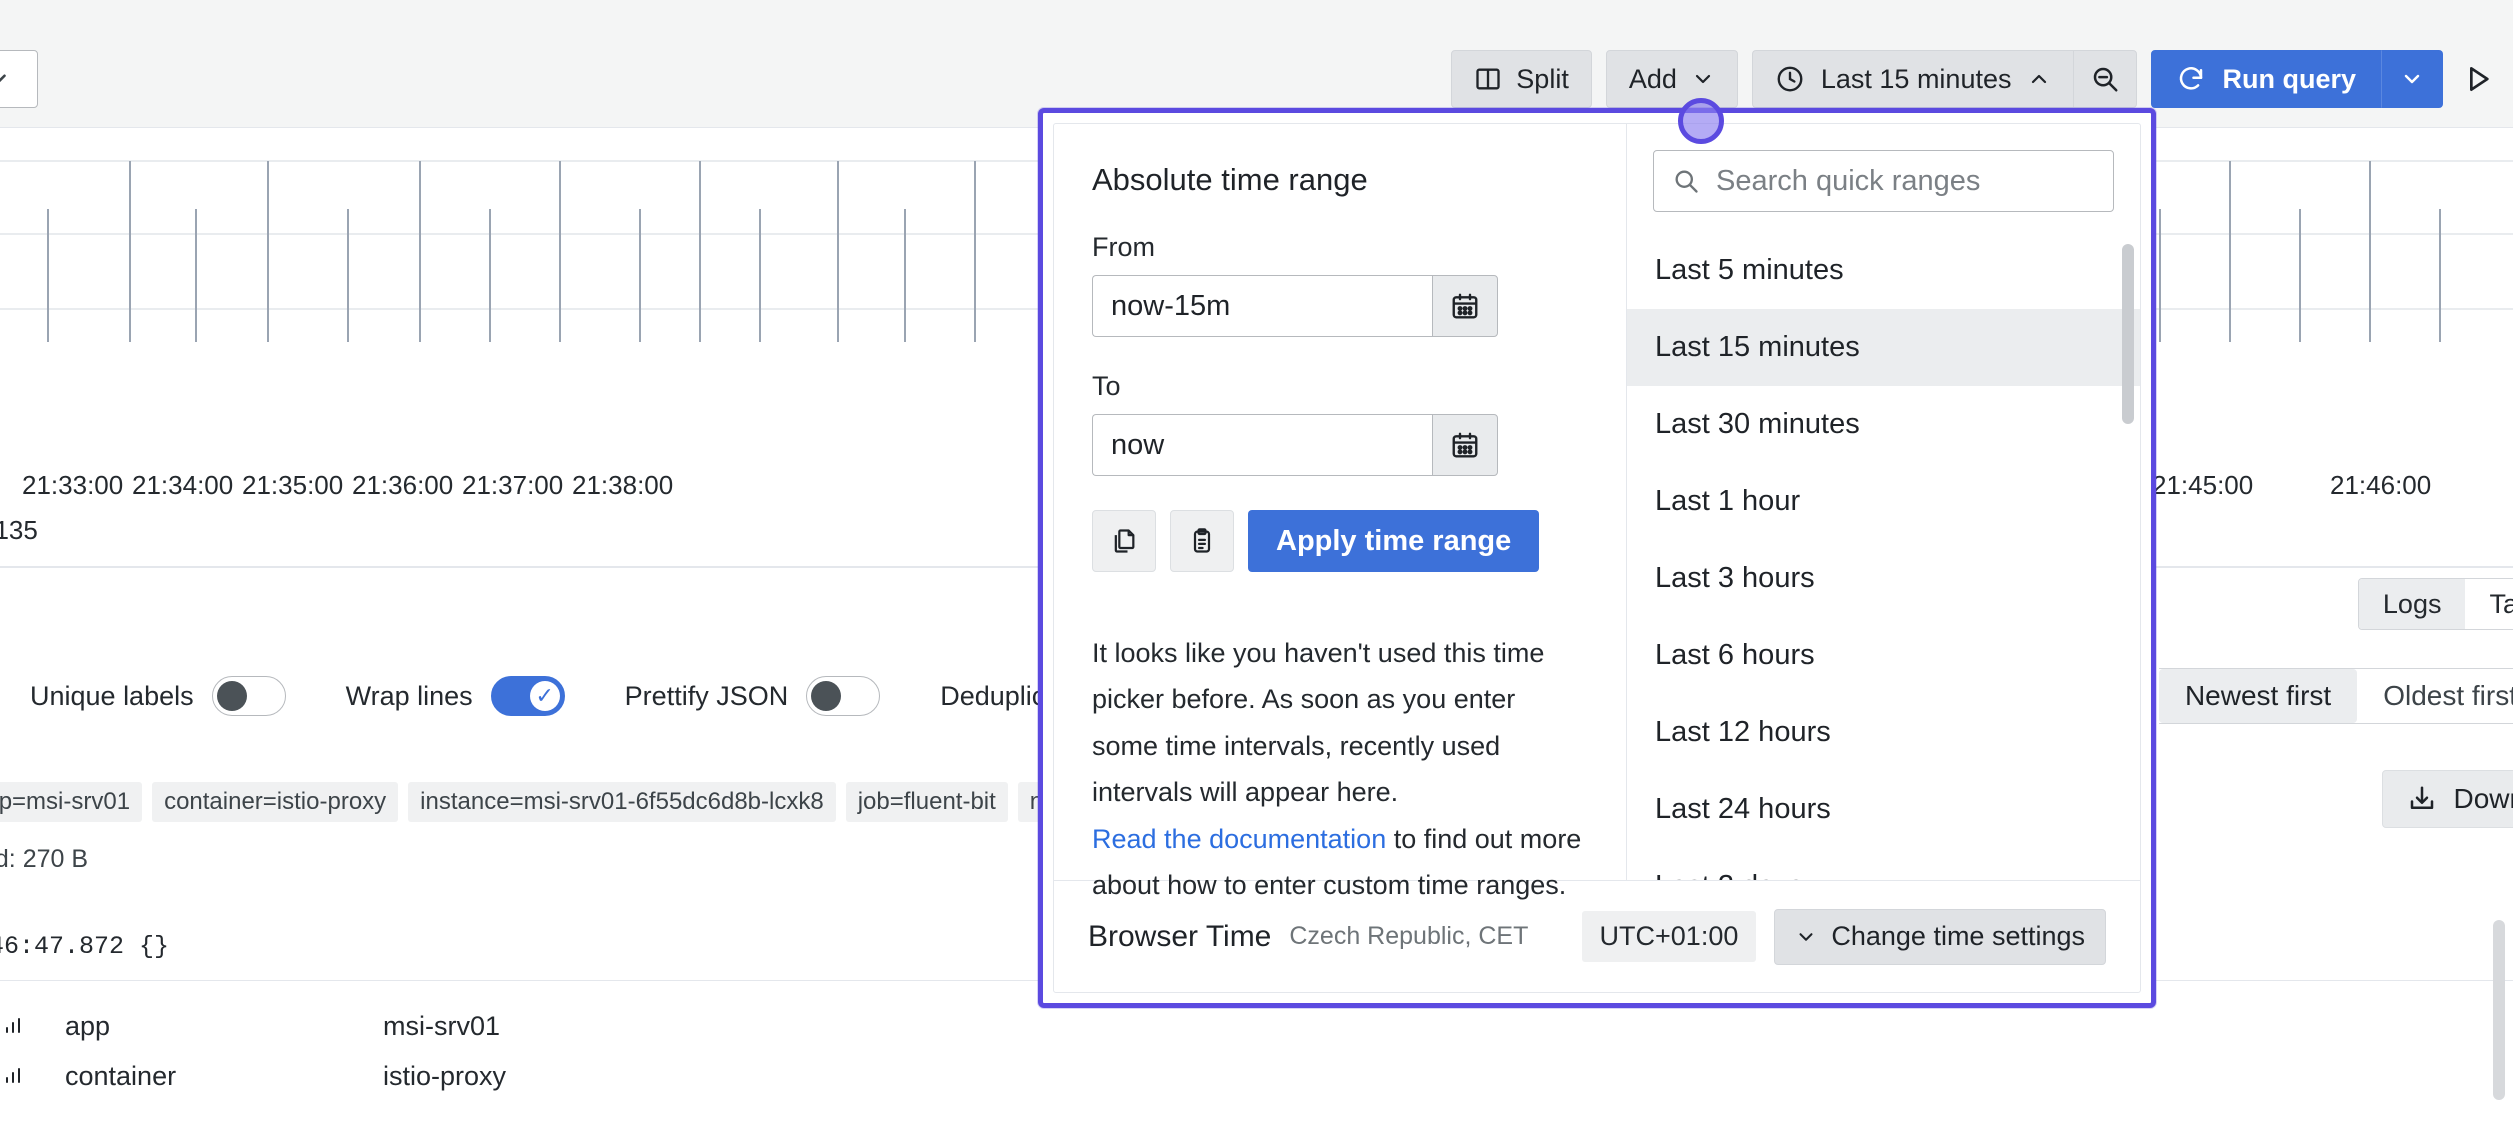 This screenshot has height=1147, width=2513. I want to click on copy-time-range-button, so click(1124, 541).